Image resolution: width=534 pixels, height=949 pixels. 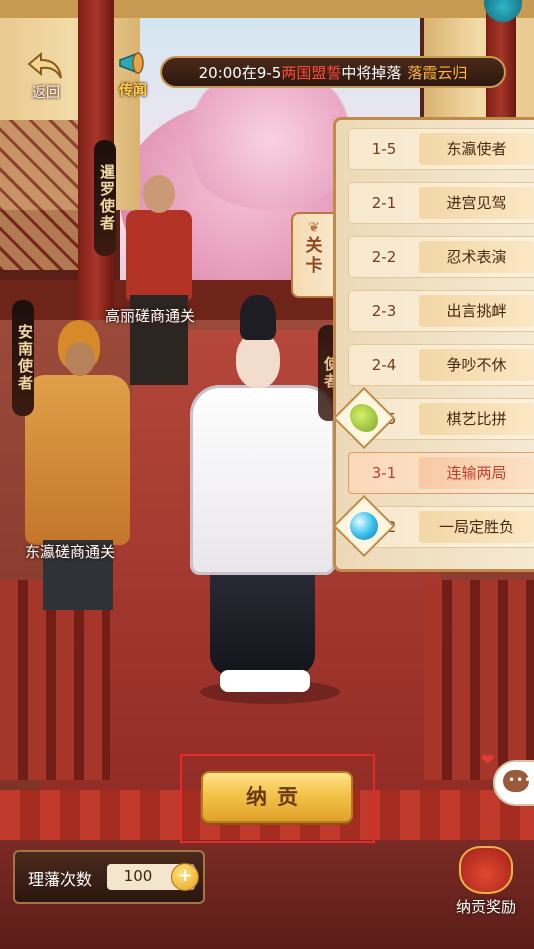 I want to click on stage-code: 2-3, so click(x=384, y=311).